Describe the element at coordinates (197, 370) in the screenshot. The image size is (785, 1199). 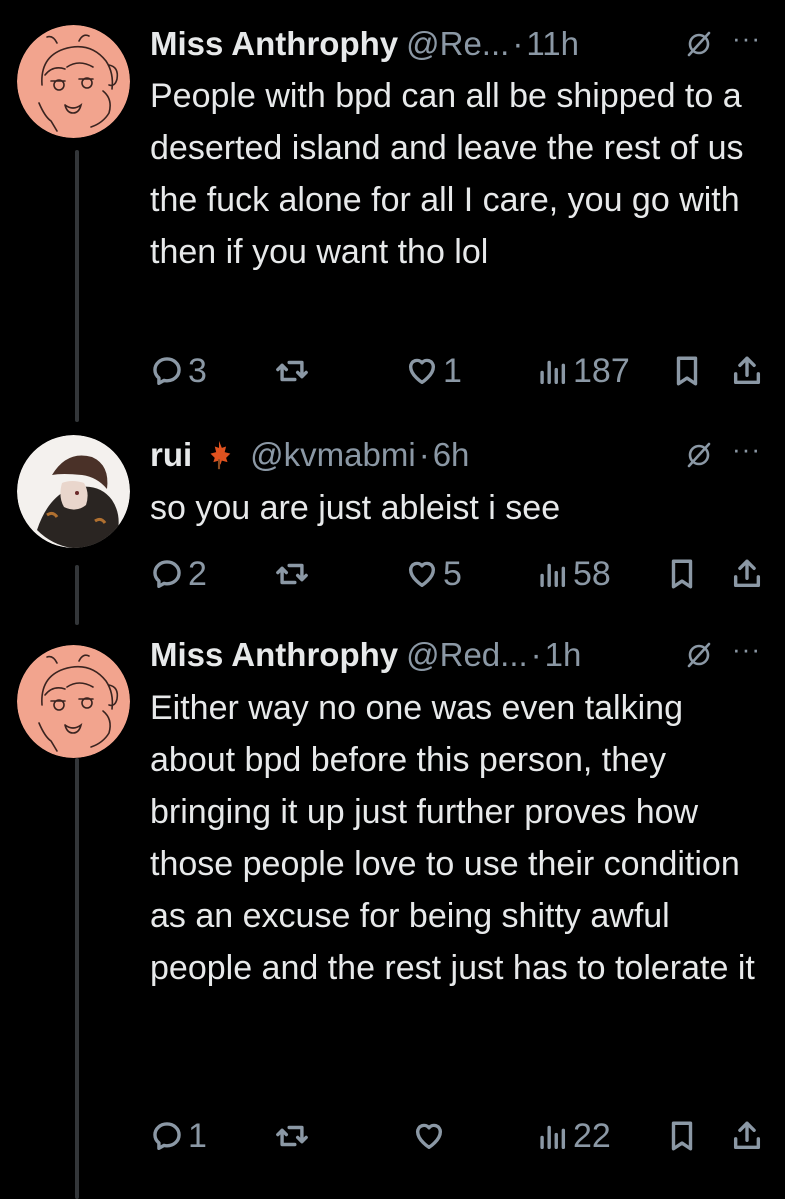
I see `reply-count: 3` at that location.